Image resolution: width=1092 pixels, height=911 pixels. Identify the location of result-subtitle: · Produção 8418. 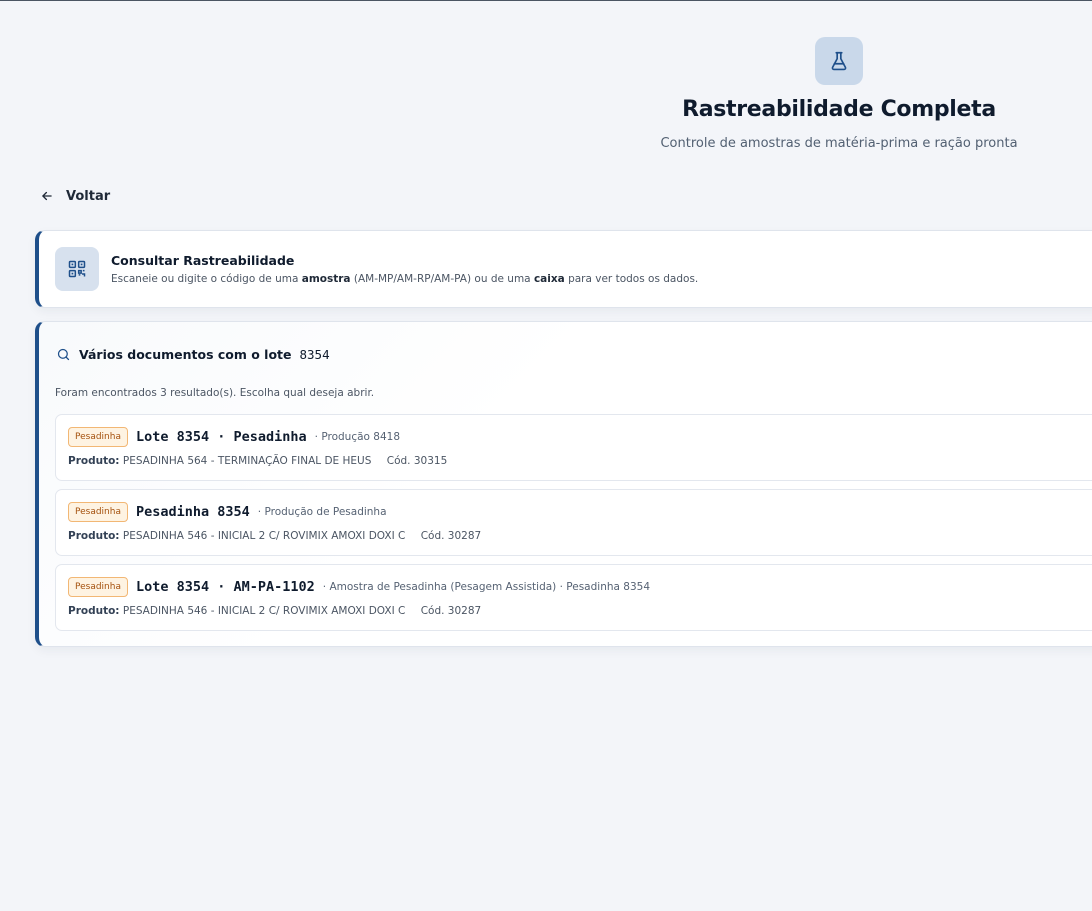
(357, 437).